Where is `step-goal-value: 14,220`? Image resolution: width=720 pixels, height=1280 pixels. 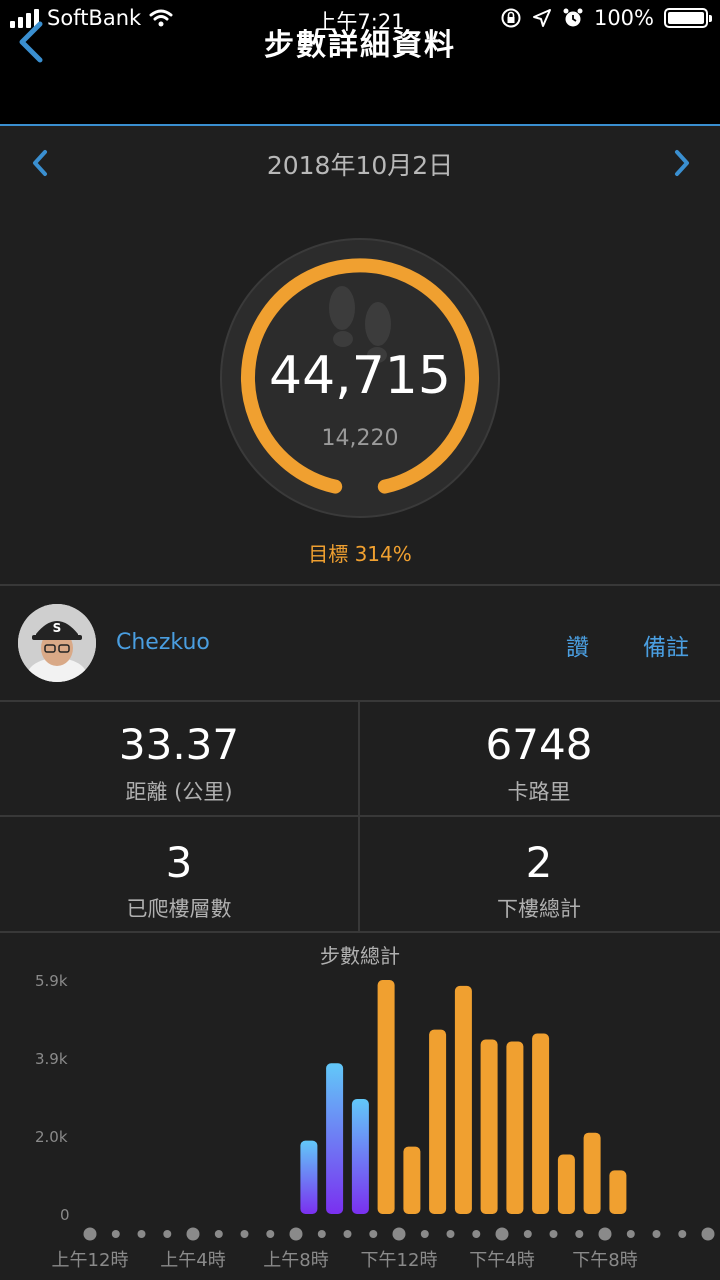 step-goal-value: 14,220 is located at coordinates (360, 438).